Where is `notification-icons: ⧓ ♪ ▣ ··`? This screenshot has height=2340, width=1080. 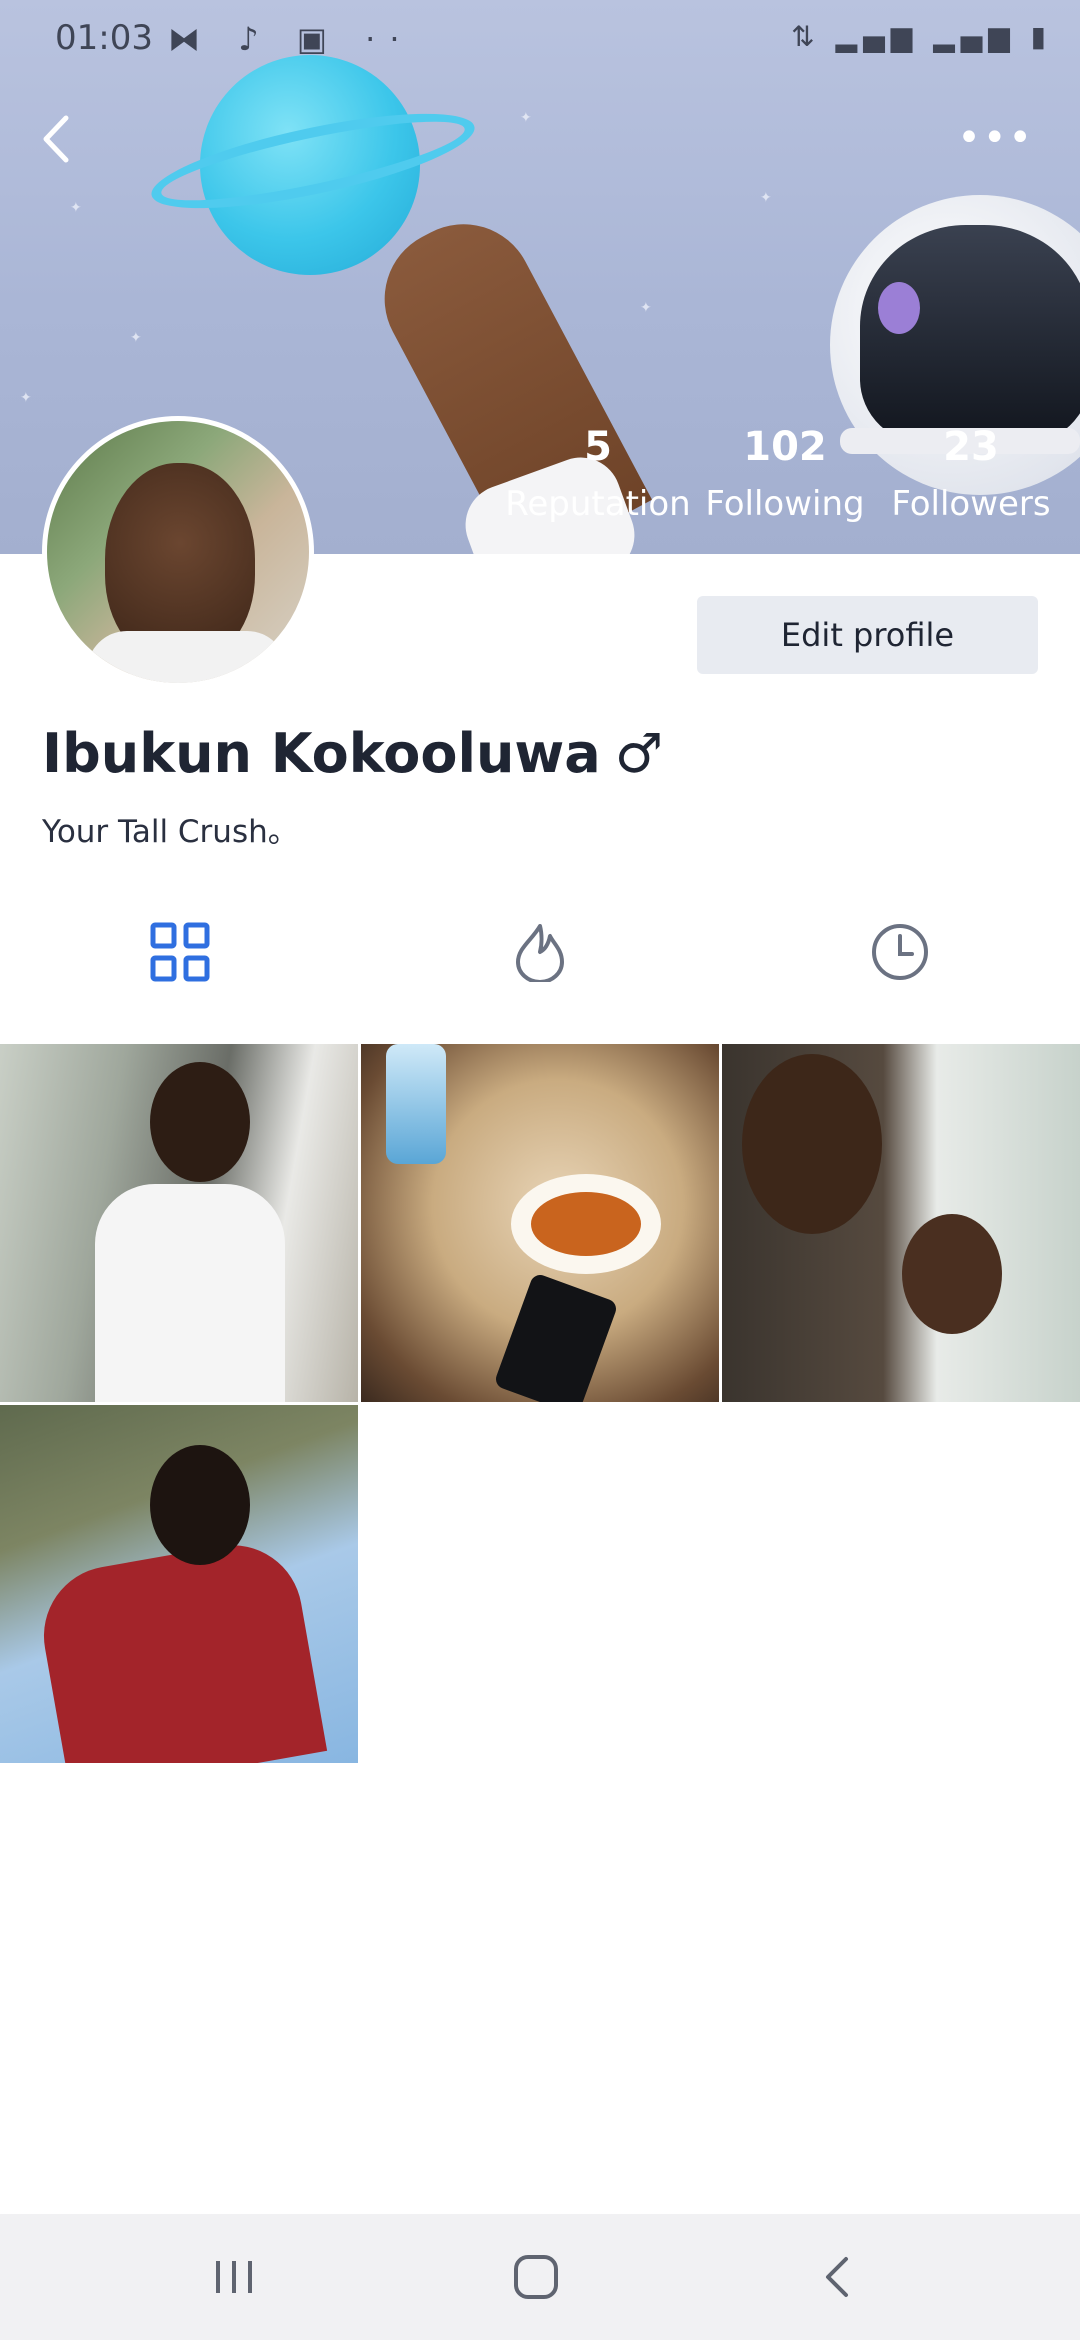
notification-icons: ⧓ ♪ ▣ ·· is located at coordinates (291, 39).